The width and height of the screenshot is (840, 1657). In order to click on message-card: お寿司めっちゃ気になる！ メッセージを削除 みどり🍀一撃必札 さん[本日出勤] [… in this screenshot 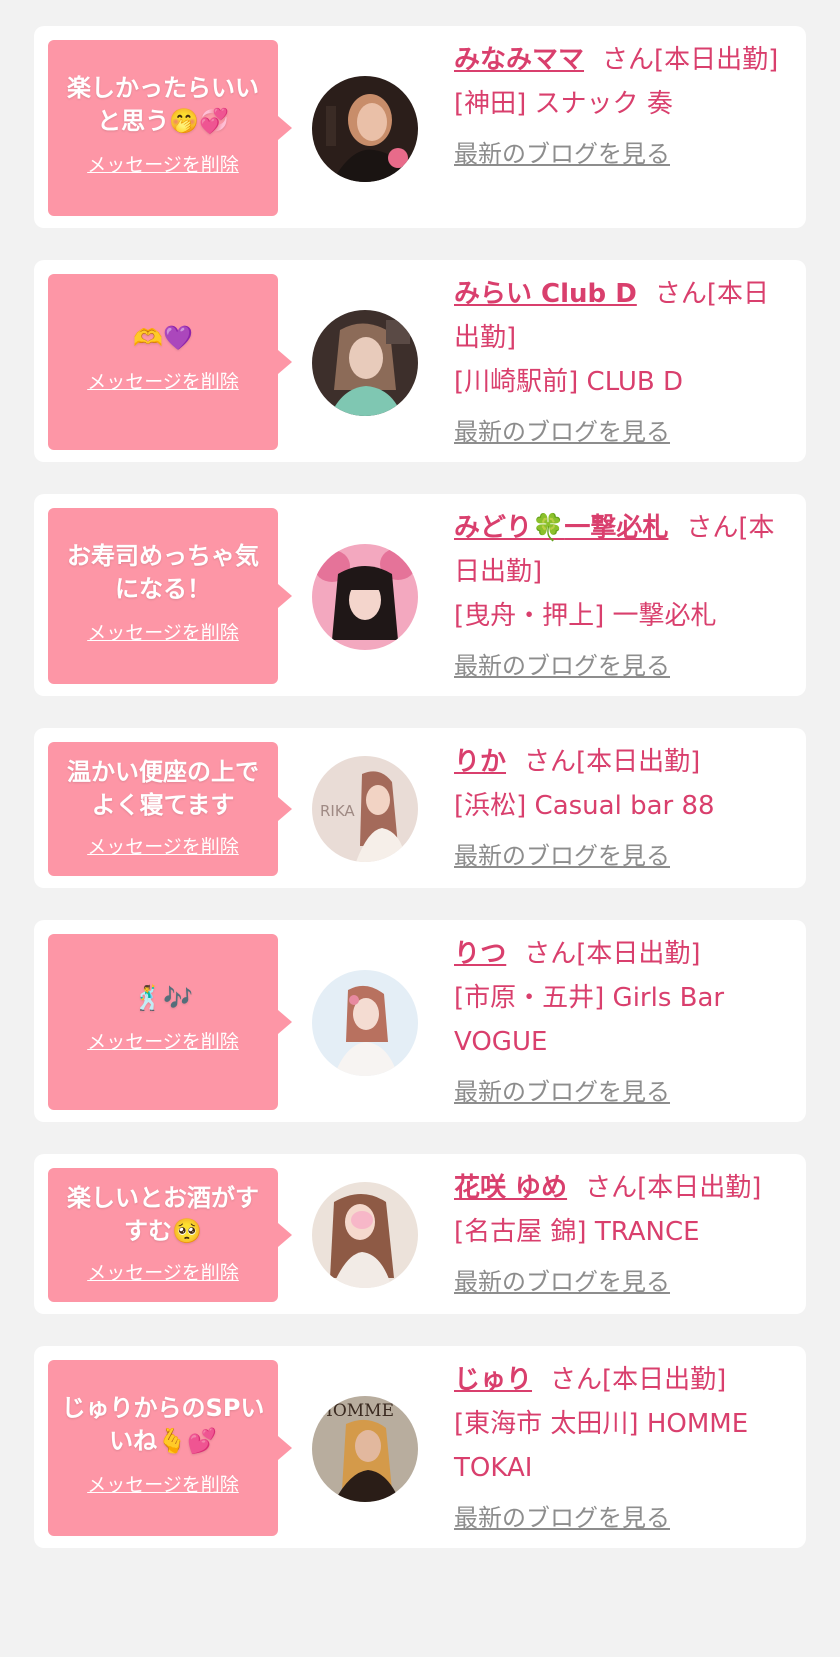, I will do `click(420, 595)`.